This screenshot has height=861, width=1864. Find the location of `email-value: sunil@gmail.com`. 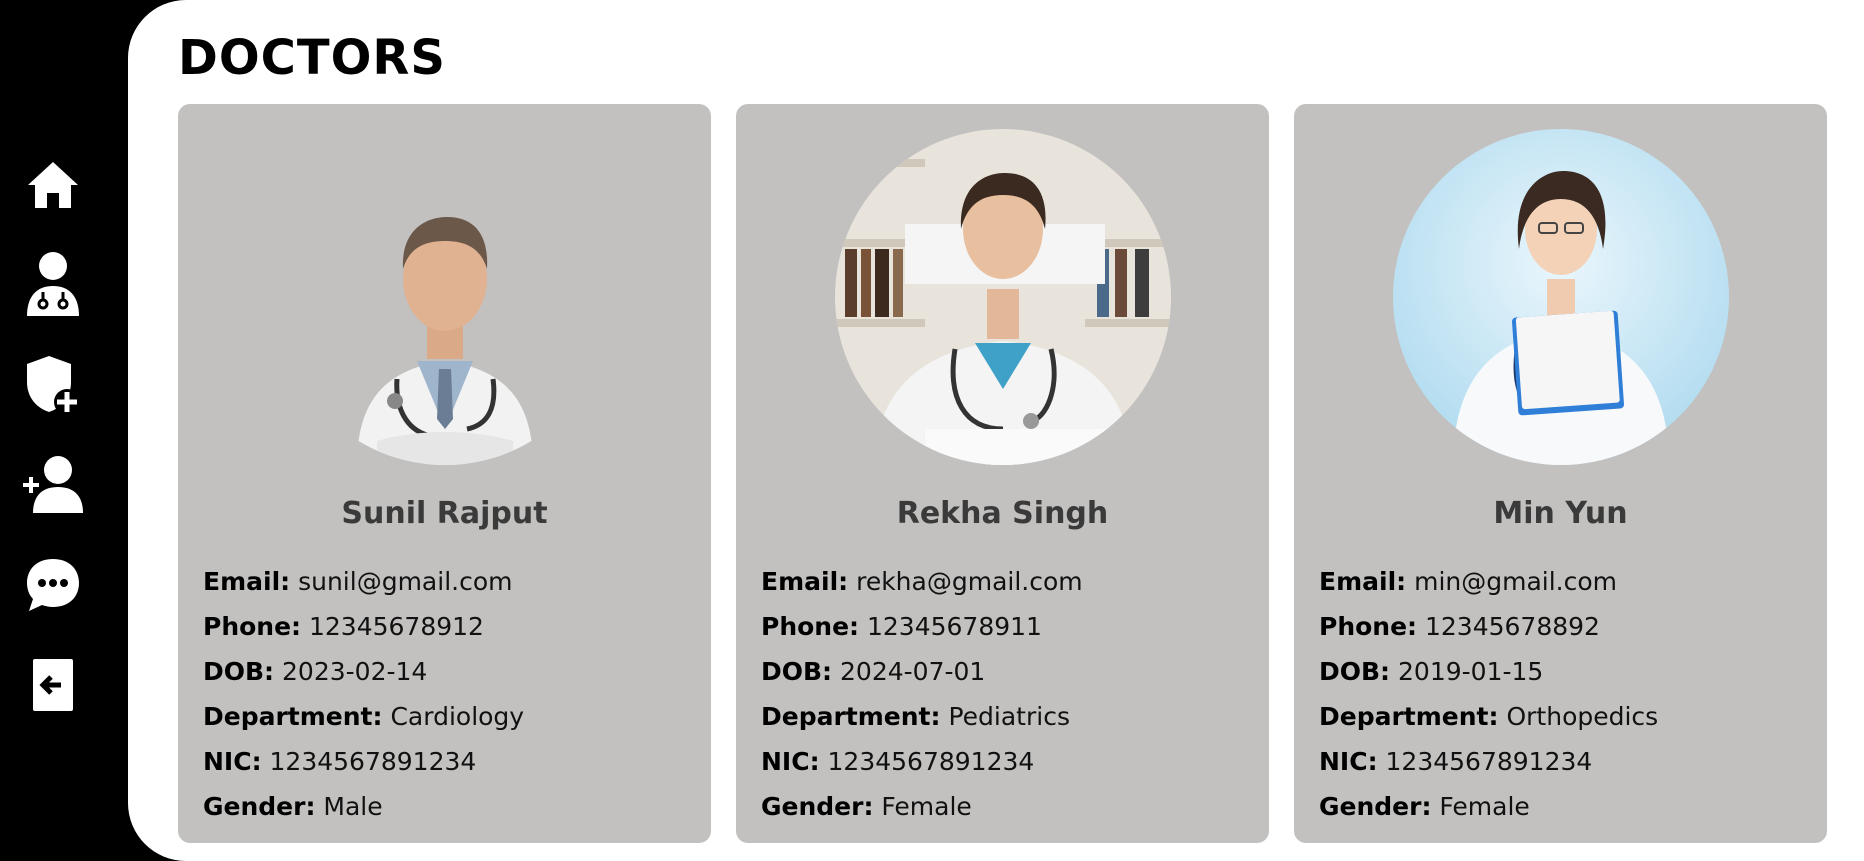

email-value: sunil@gmail.com is located at coordinates (405, 581).